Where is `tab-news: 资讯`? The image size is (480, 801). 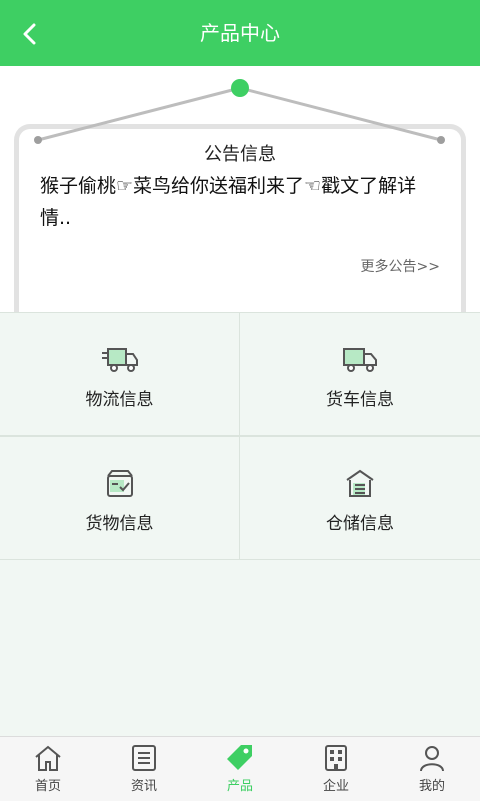 tab-news: 资讯 is located at coordinates (144, 769).